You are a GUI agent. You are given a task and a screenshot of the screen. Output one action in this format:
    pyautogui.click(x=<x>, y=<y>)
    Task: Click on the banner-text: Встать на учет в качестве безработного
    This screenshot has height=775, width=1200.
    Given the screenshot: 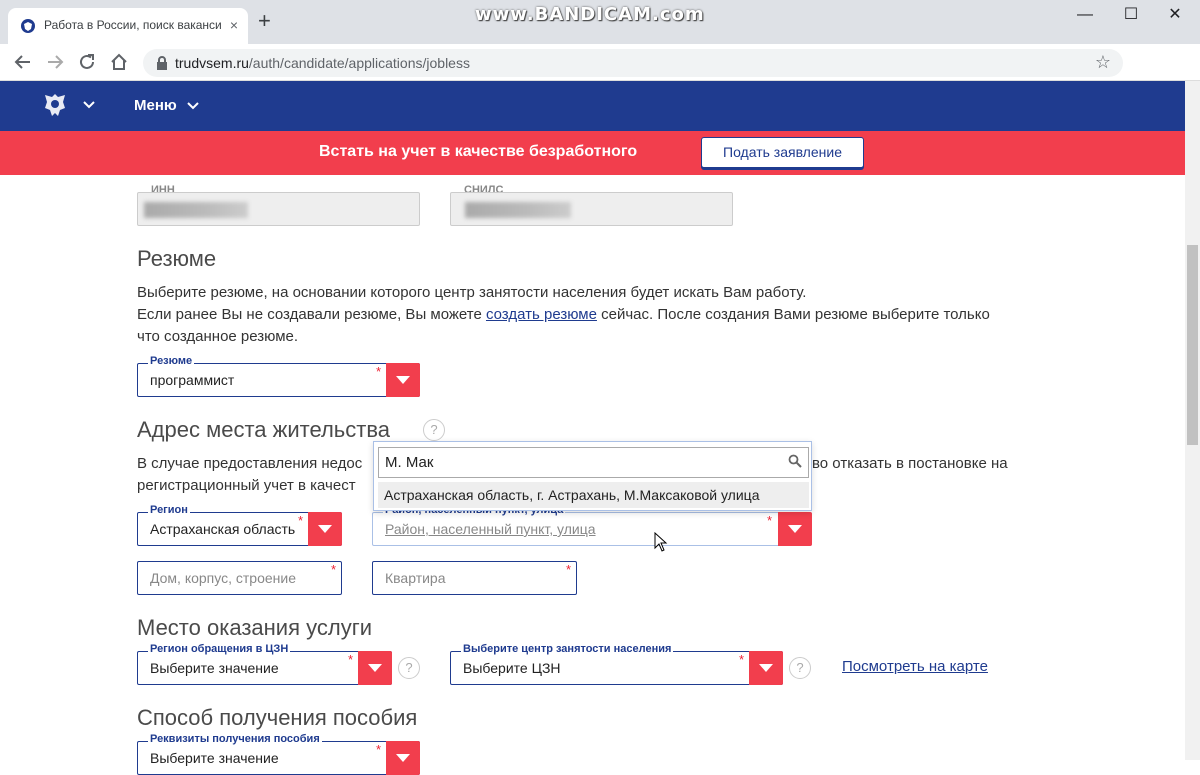 What is the action you would take?
    pyautogui.click(x=478, y=151)
    